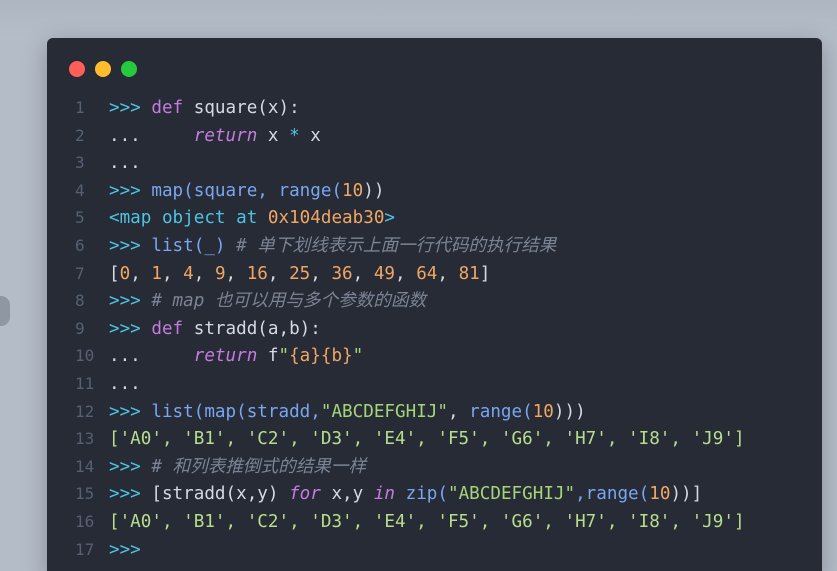 This screenshot has height=571, width=837. What do you see at coordinates (85, 383) in the screenshot?
I see `line-number: 11` at bounding box center [85, 383].